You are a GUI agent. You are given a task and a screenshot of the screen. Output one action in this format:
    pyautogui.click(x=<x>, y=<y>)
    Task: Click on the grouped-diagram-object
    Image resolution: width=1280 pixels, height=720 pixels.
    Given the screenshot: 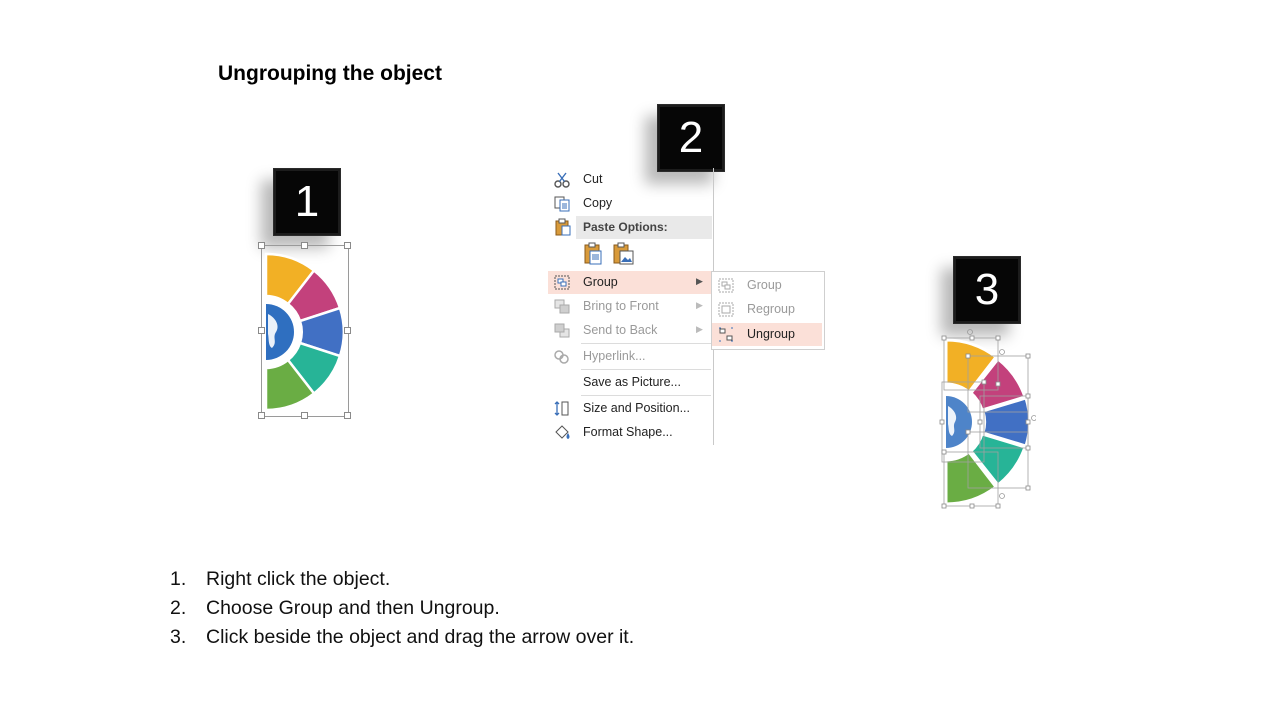 What is the action you would take?
    pyautogui.click(x=305, y=329)
    